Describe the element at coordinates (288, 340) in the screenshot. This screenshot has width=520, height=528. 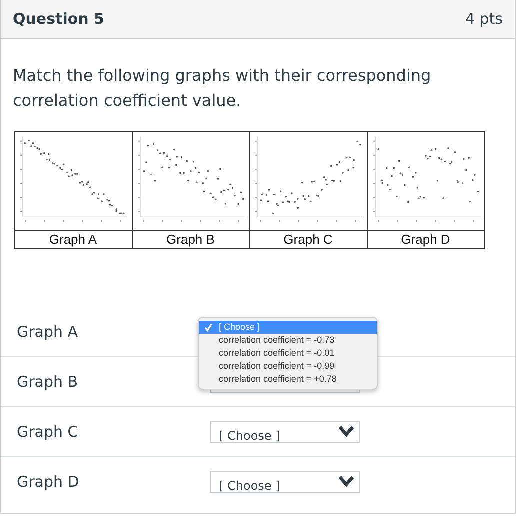
I see `dropdown-option: correlation coefficient = -0.73` at that location.